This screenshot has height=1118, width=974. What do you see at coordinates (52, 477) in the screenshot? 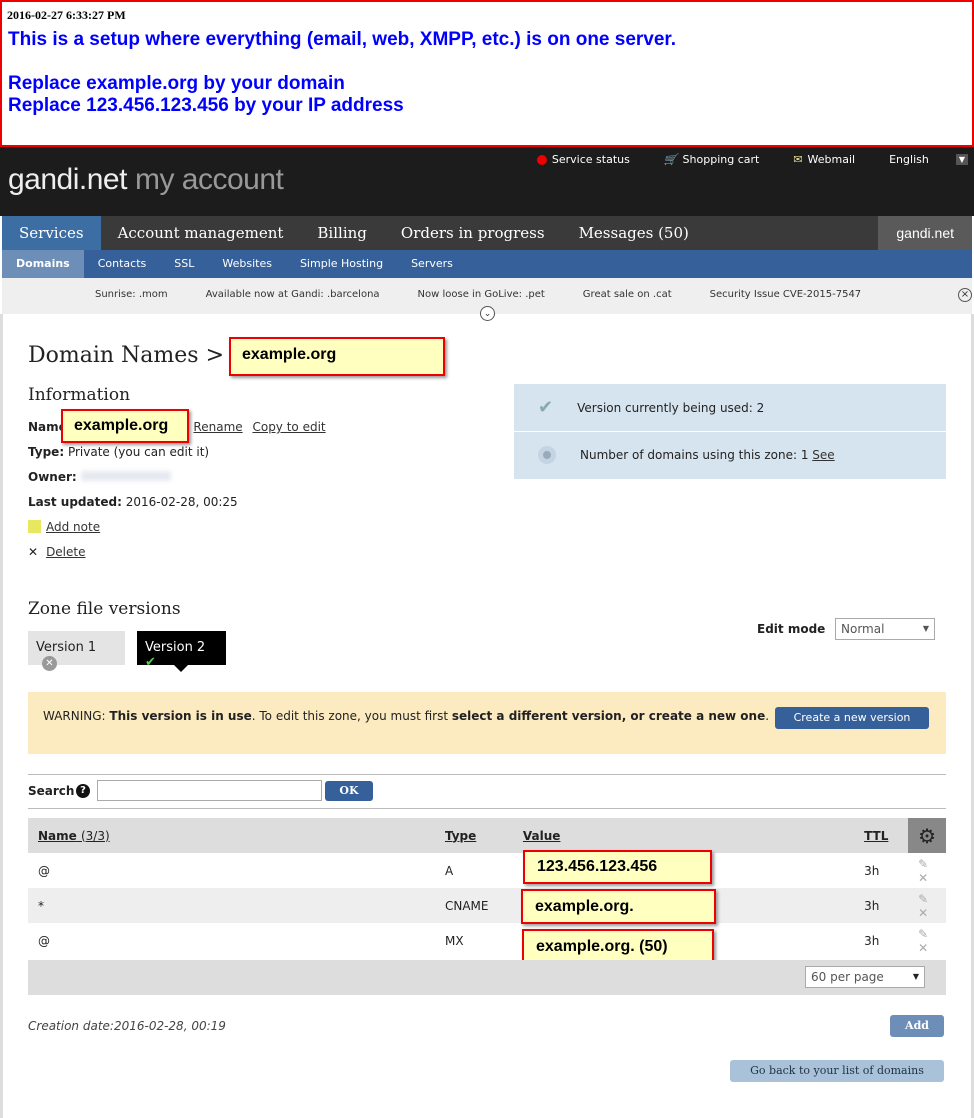
I see `owner-label: Owner:` at bounding box center [52, 477].